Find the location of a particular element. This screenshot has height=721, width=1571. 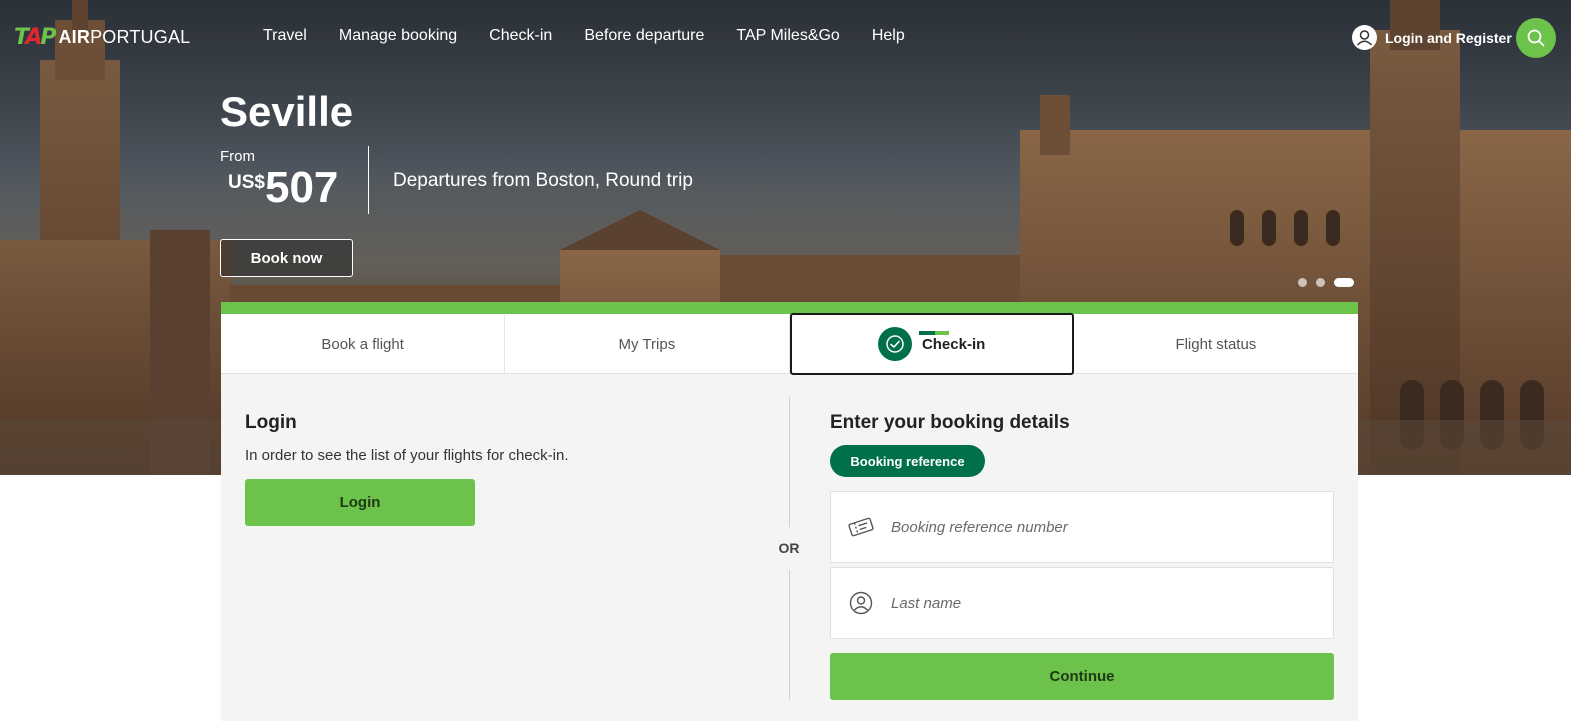

tab-book-a-flight: Book a flight is located at coordinates (363, 344).